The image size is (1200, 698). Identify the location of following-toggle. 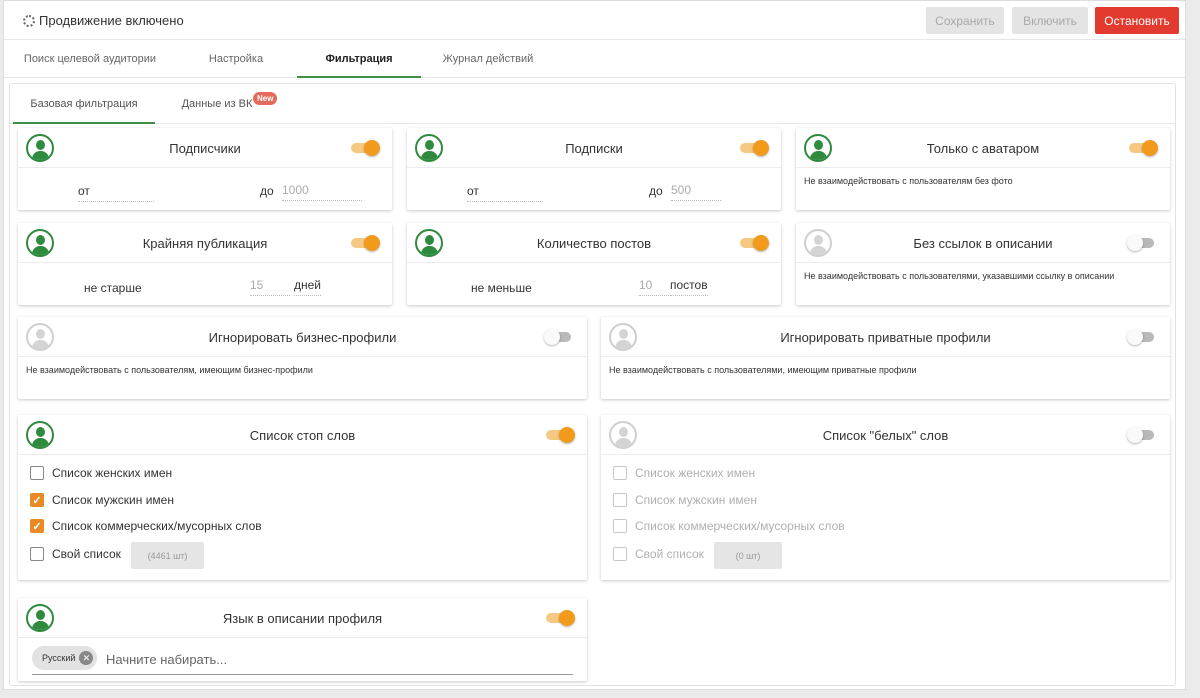
(754, 148).